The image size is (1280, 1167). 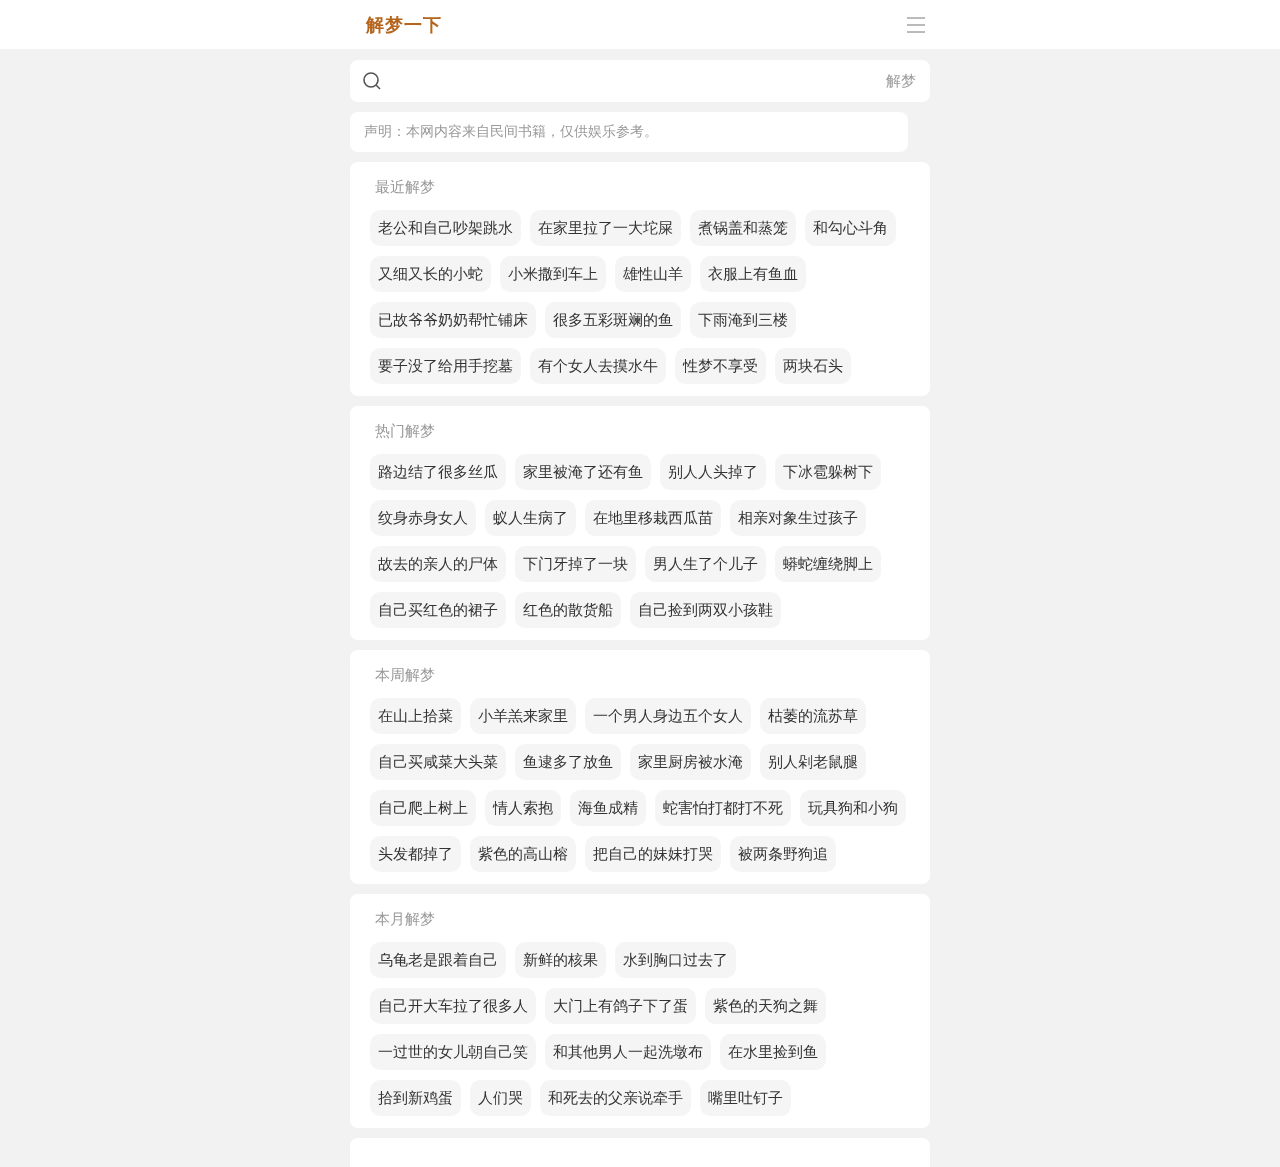 I want to click on dream-tag: 煮锅盖和蒸笼, so click(x=743, y=228).